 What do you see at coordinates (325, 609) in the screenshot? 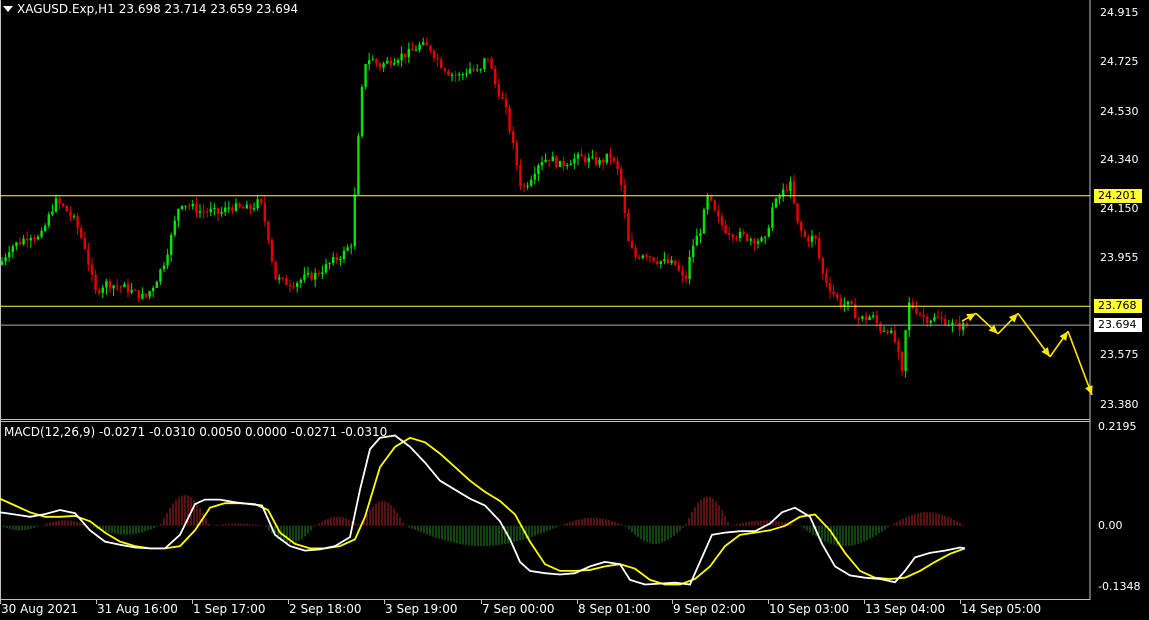
I see `time-tick-label: 2 Sep 18:00` at bounding box center [325, 609].